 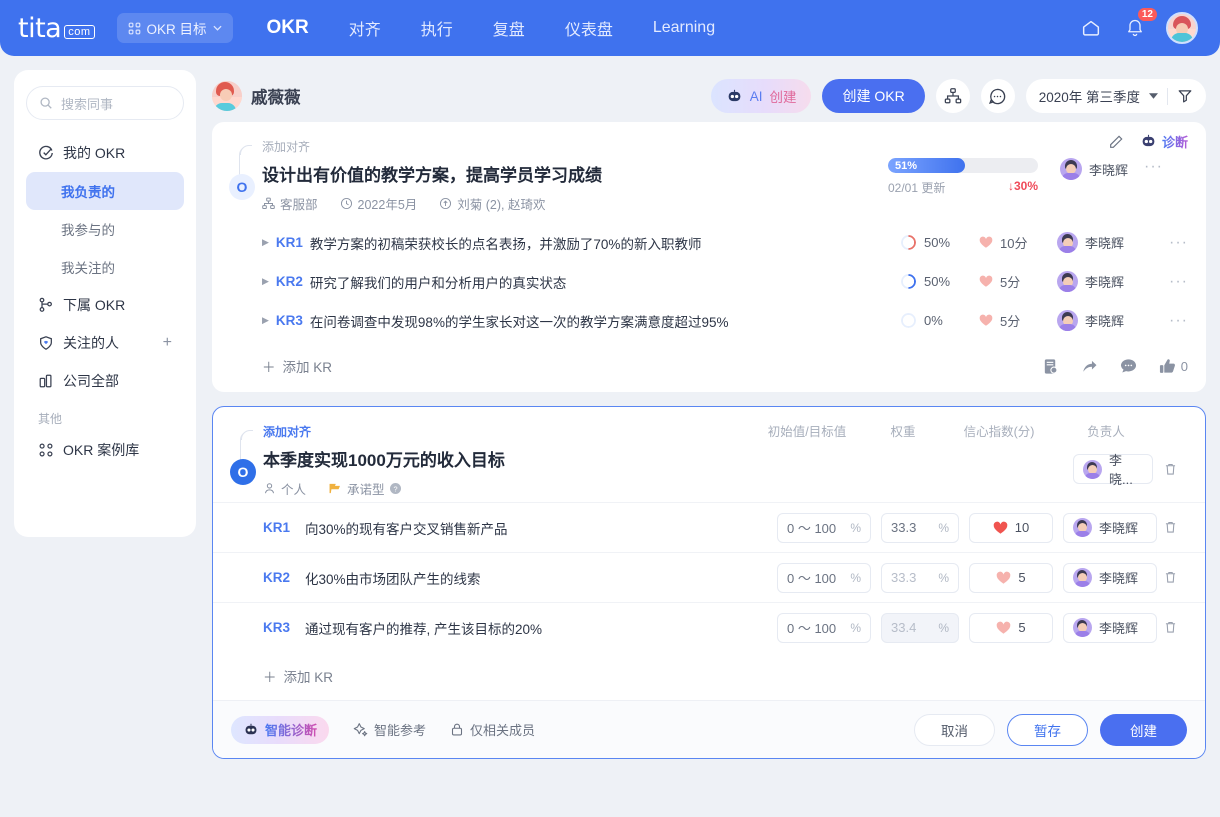 What do you see at coordinates (105, 229) in the screenshot?
I see `sidebar-item-participating: 我参与的` at bounding box center [105, 229].